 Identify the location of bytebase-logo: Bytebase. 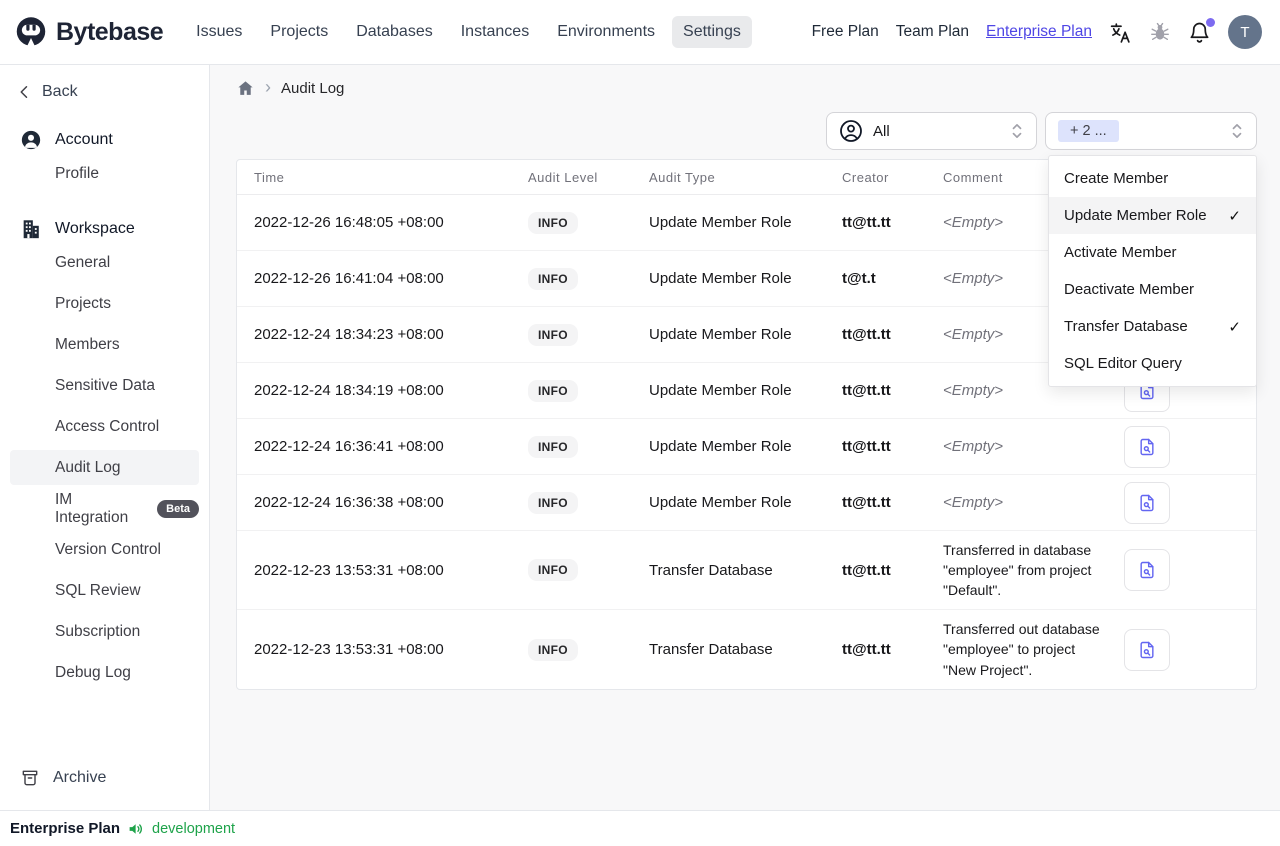
(89, 32).